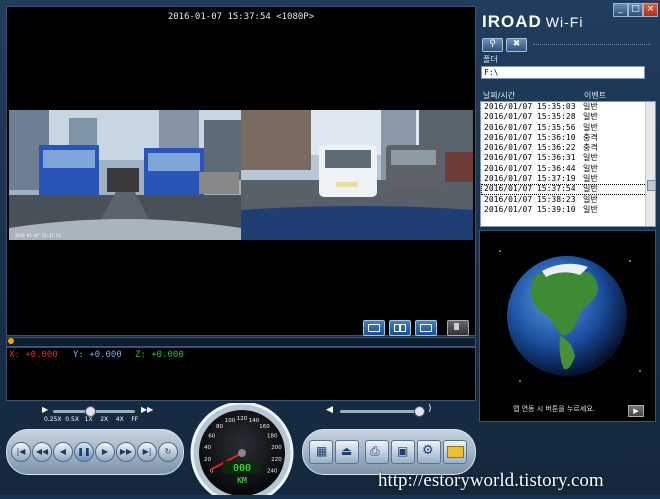 The image size is (660, 499). I want to click on list-item: 2016/01/07 15:36:10 충격, so click(568, 138).